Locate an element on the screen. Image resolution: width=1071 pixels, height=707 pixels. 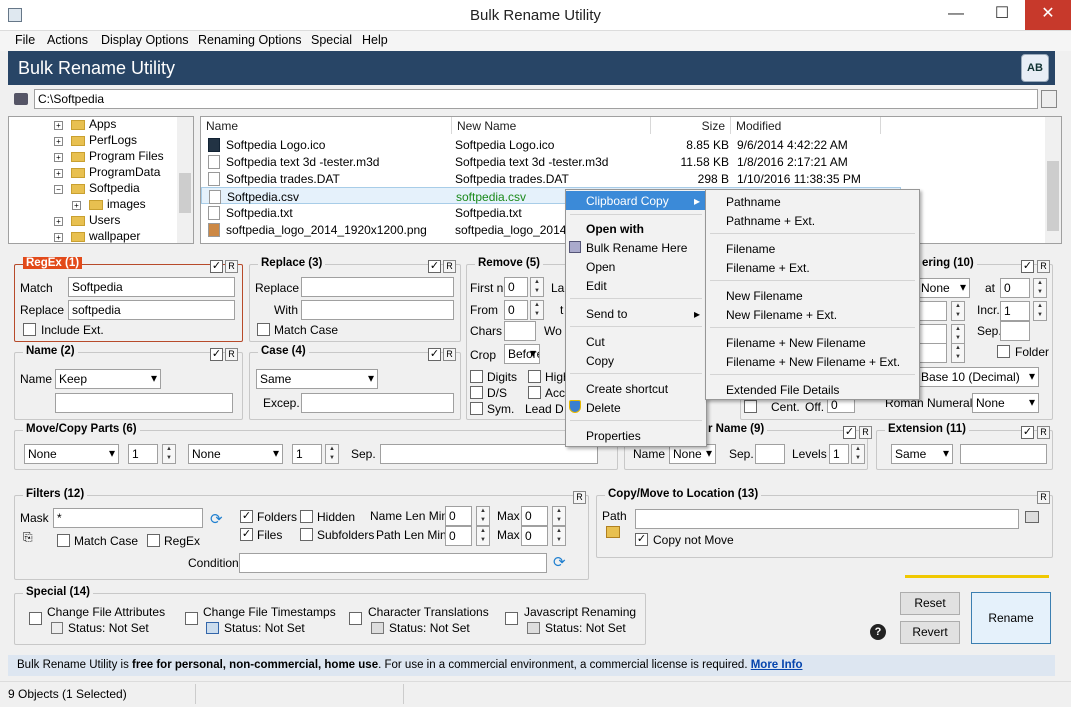
filters-reset-button: R is located at coordinates (579, 497).